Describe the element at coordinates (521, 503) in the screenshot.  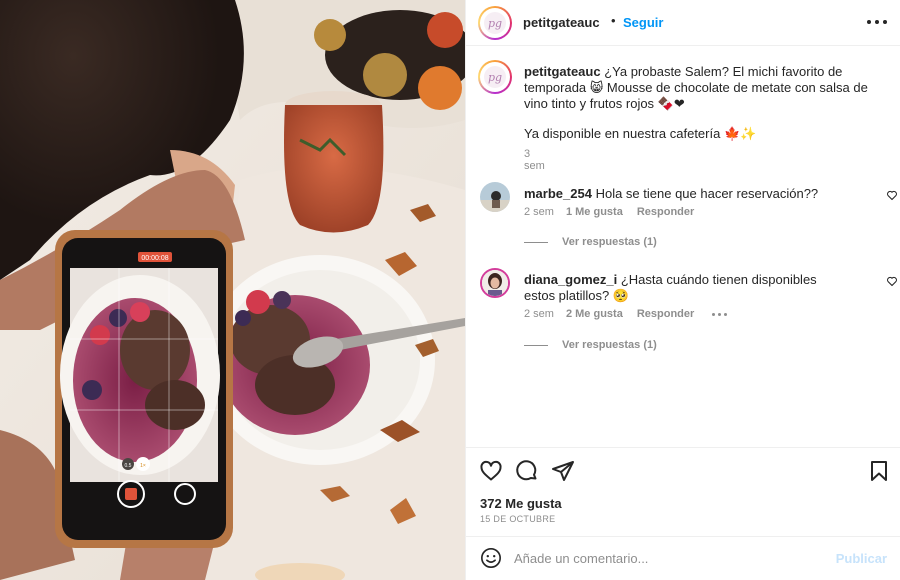
I see `likes-count: 372 Me gusta` at that location.